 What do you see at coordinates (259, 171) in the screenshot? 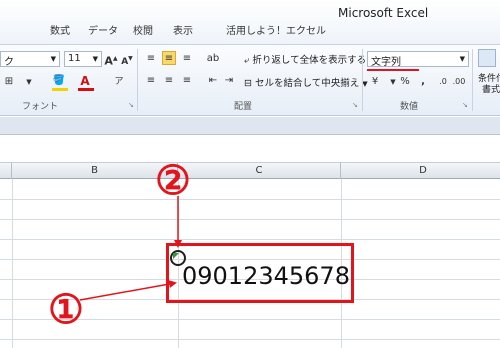
I see `column-header-c: C` at bounding box center [259, 171].